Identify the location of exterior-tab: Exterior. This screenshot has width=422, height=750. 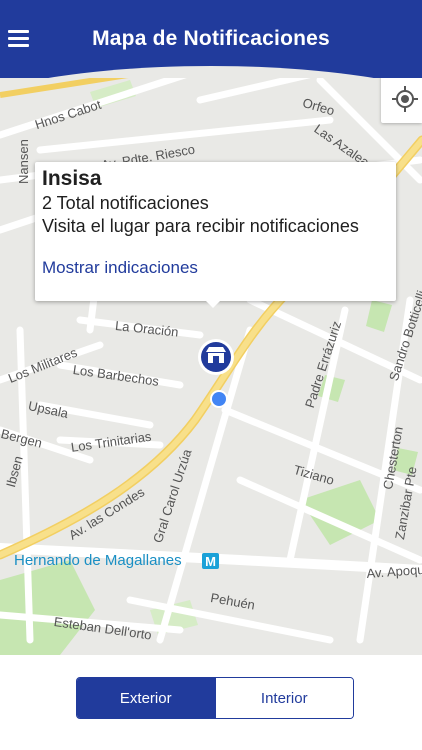
(146, 698).